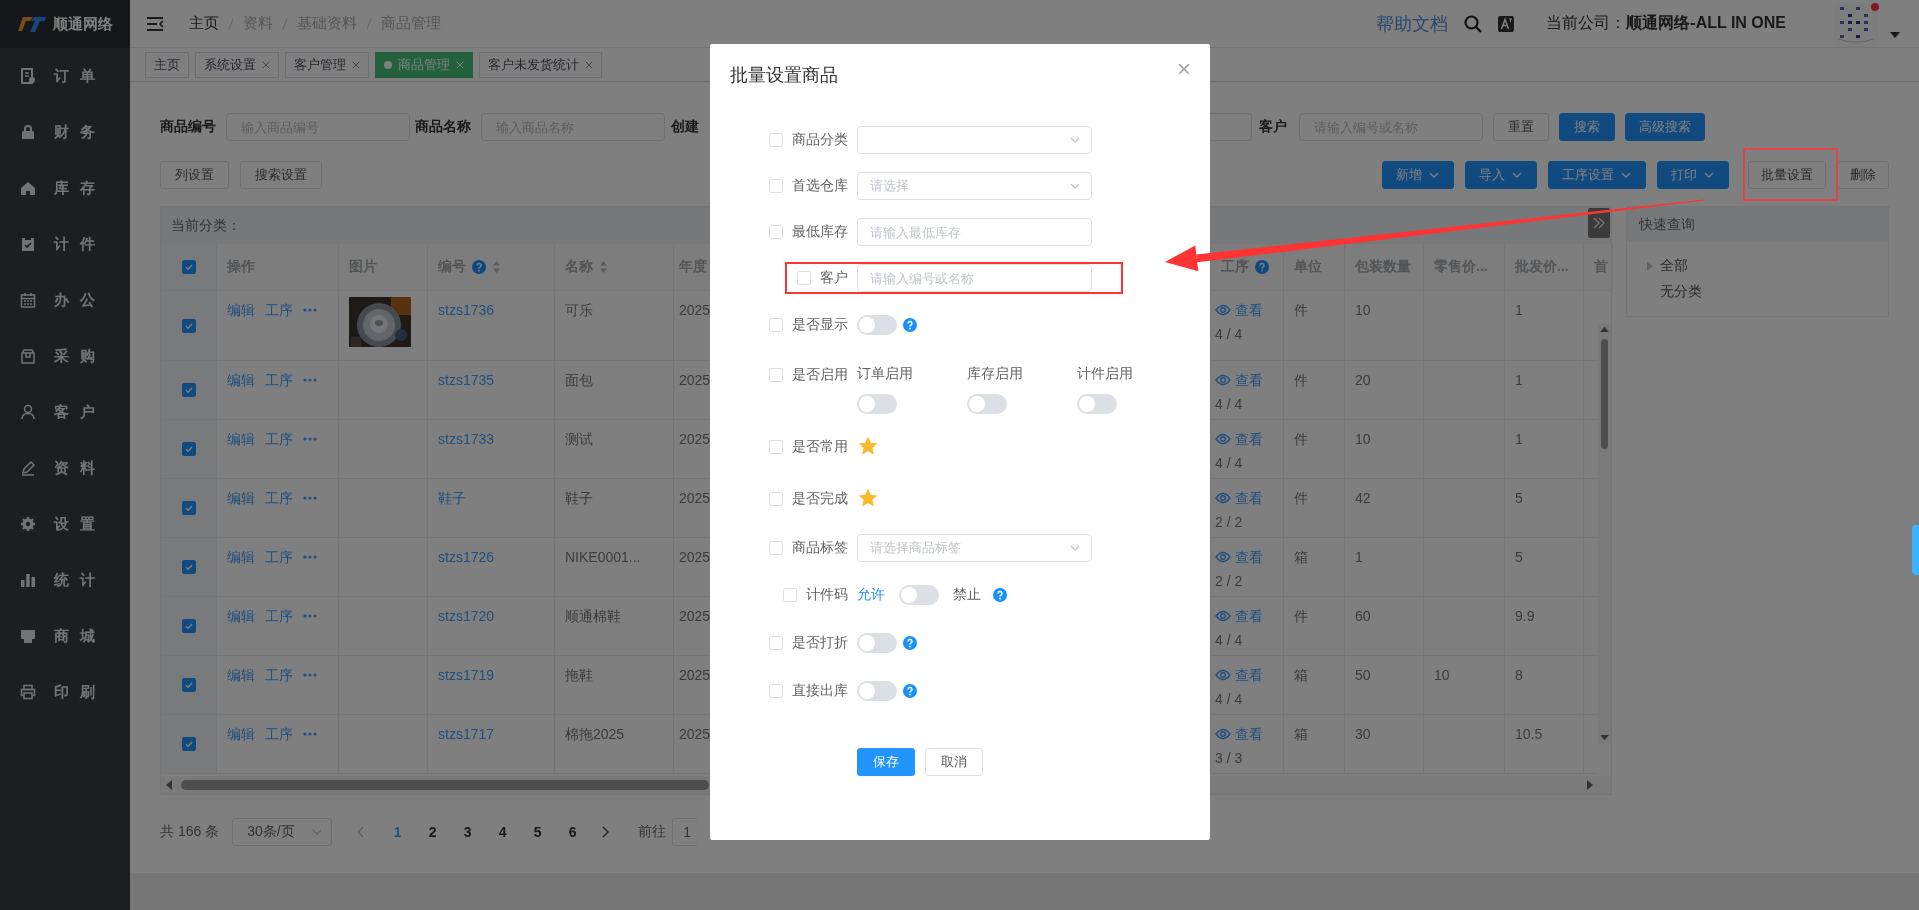 This screenshot has height=910, width=1919. I want to click on sidebar-item: 资料, so click(65, 468).